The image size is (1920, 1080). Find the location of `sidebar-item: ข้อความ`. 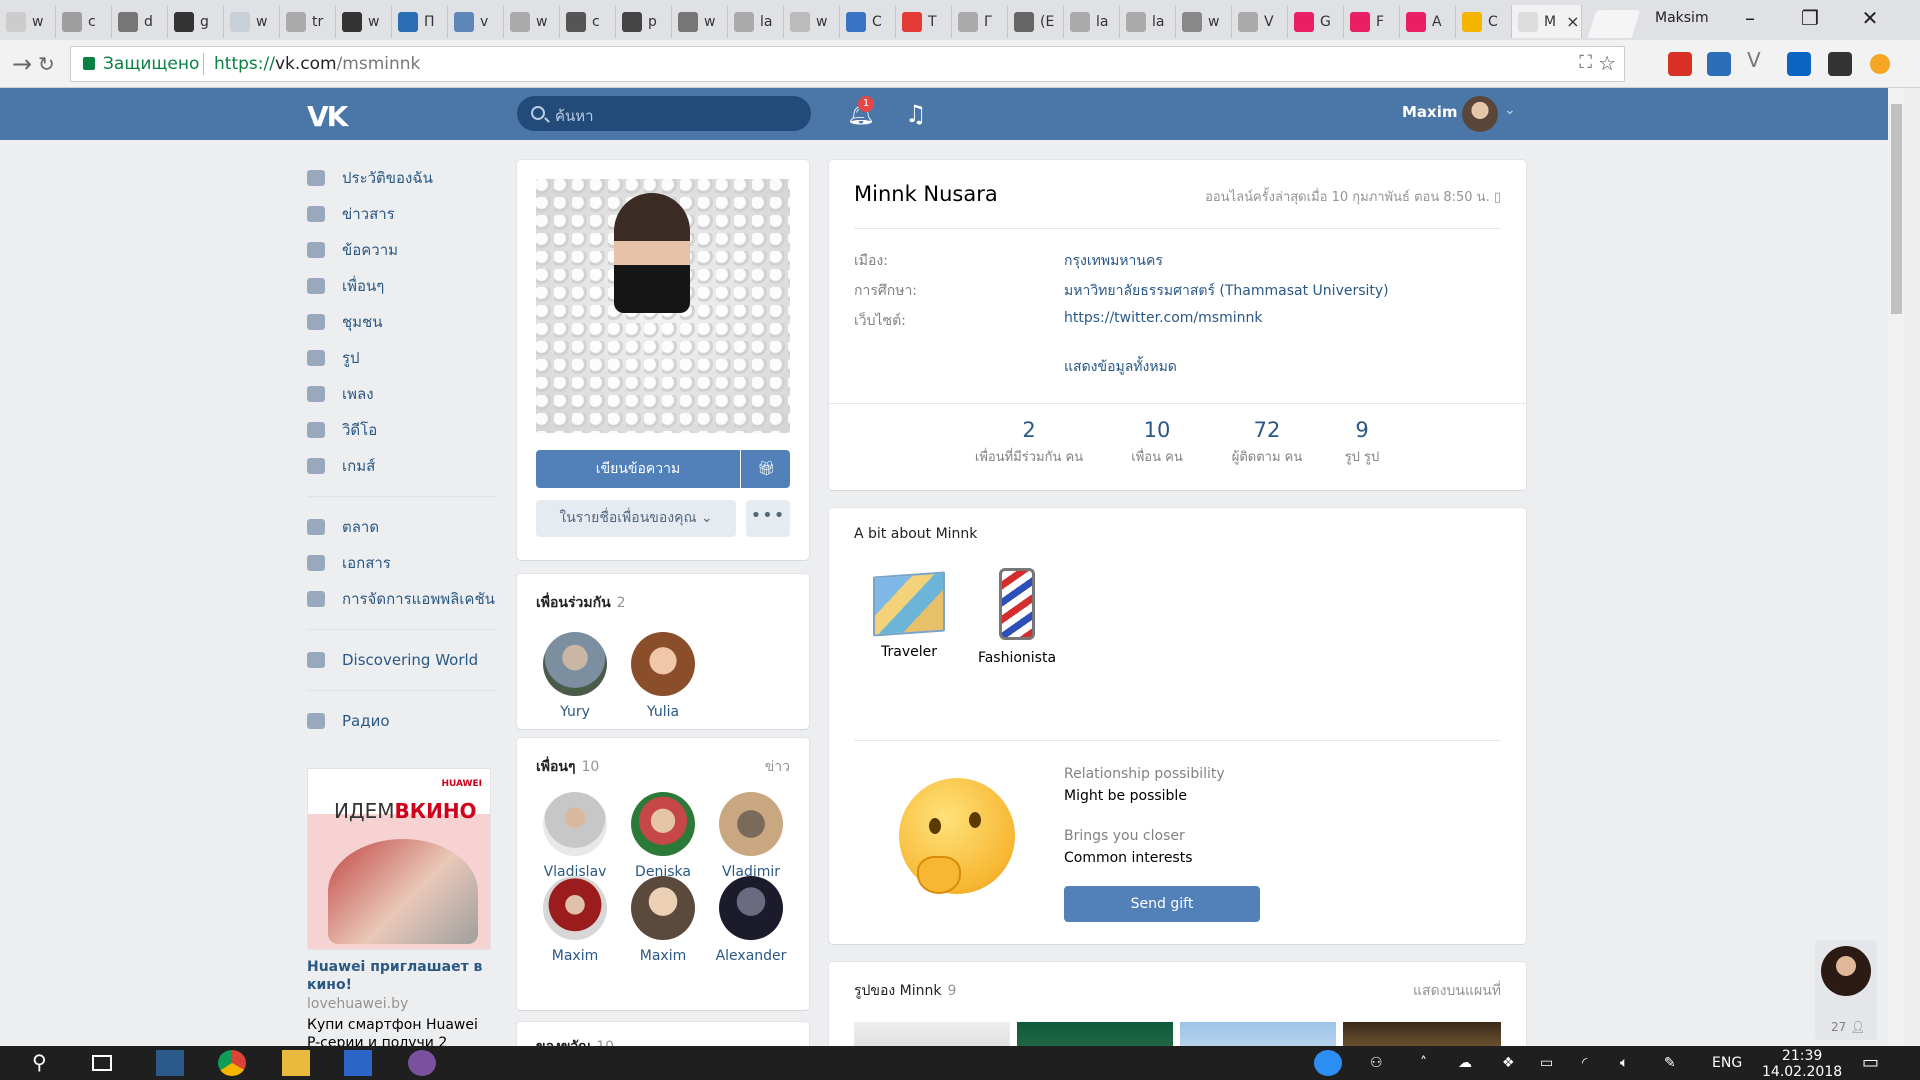

sidebar-item: ข้อความ is located at coordinates (402, 250).